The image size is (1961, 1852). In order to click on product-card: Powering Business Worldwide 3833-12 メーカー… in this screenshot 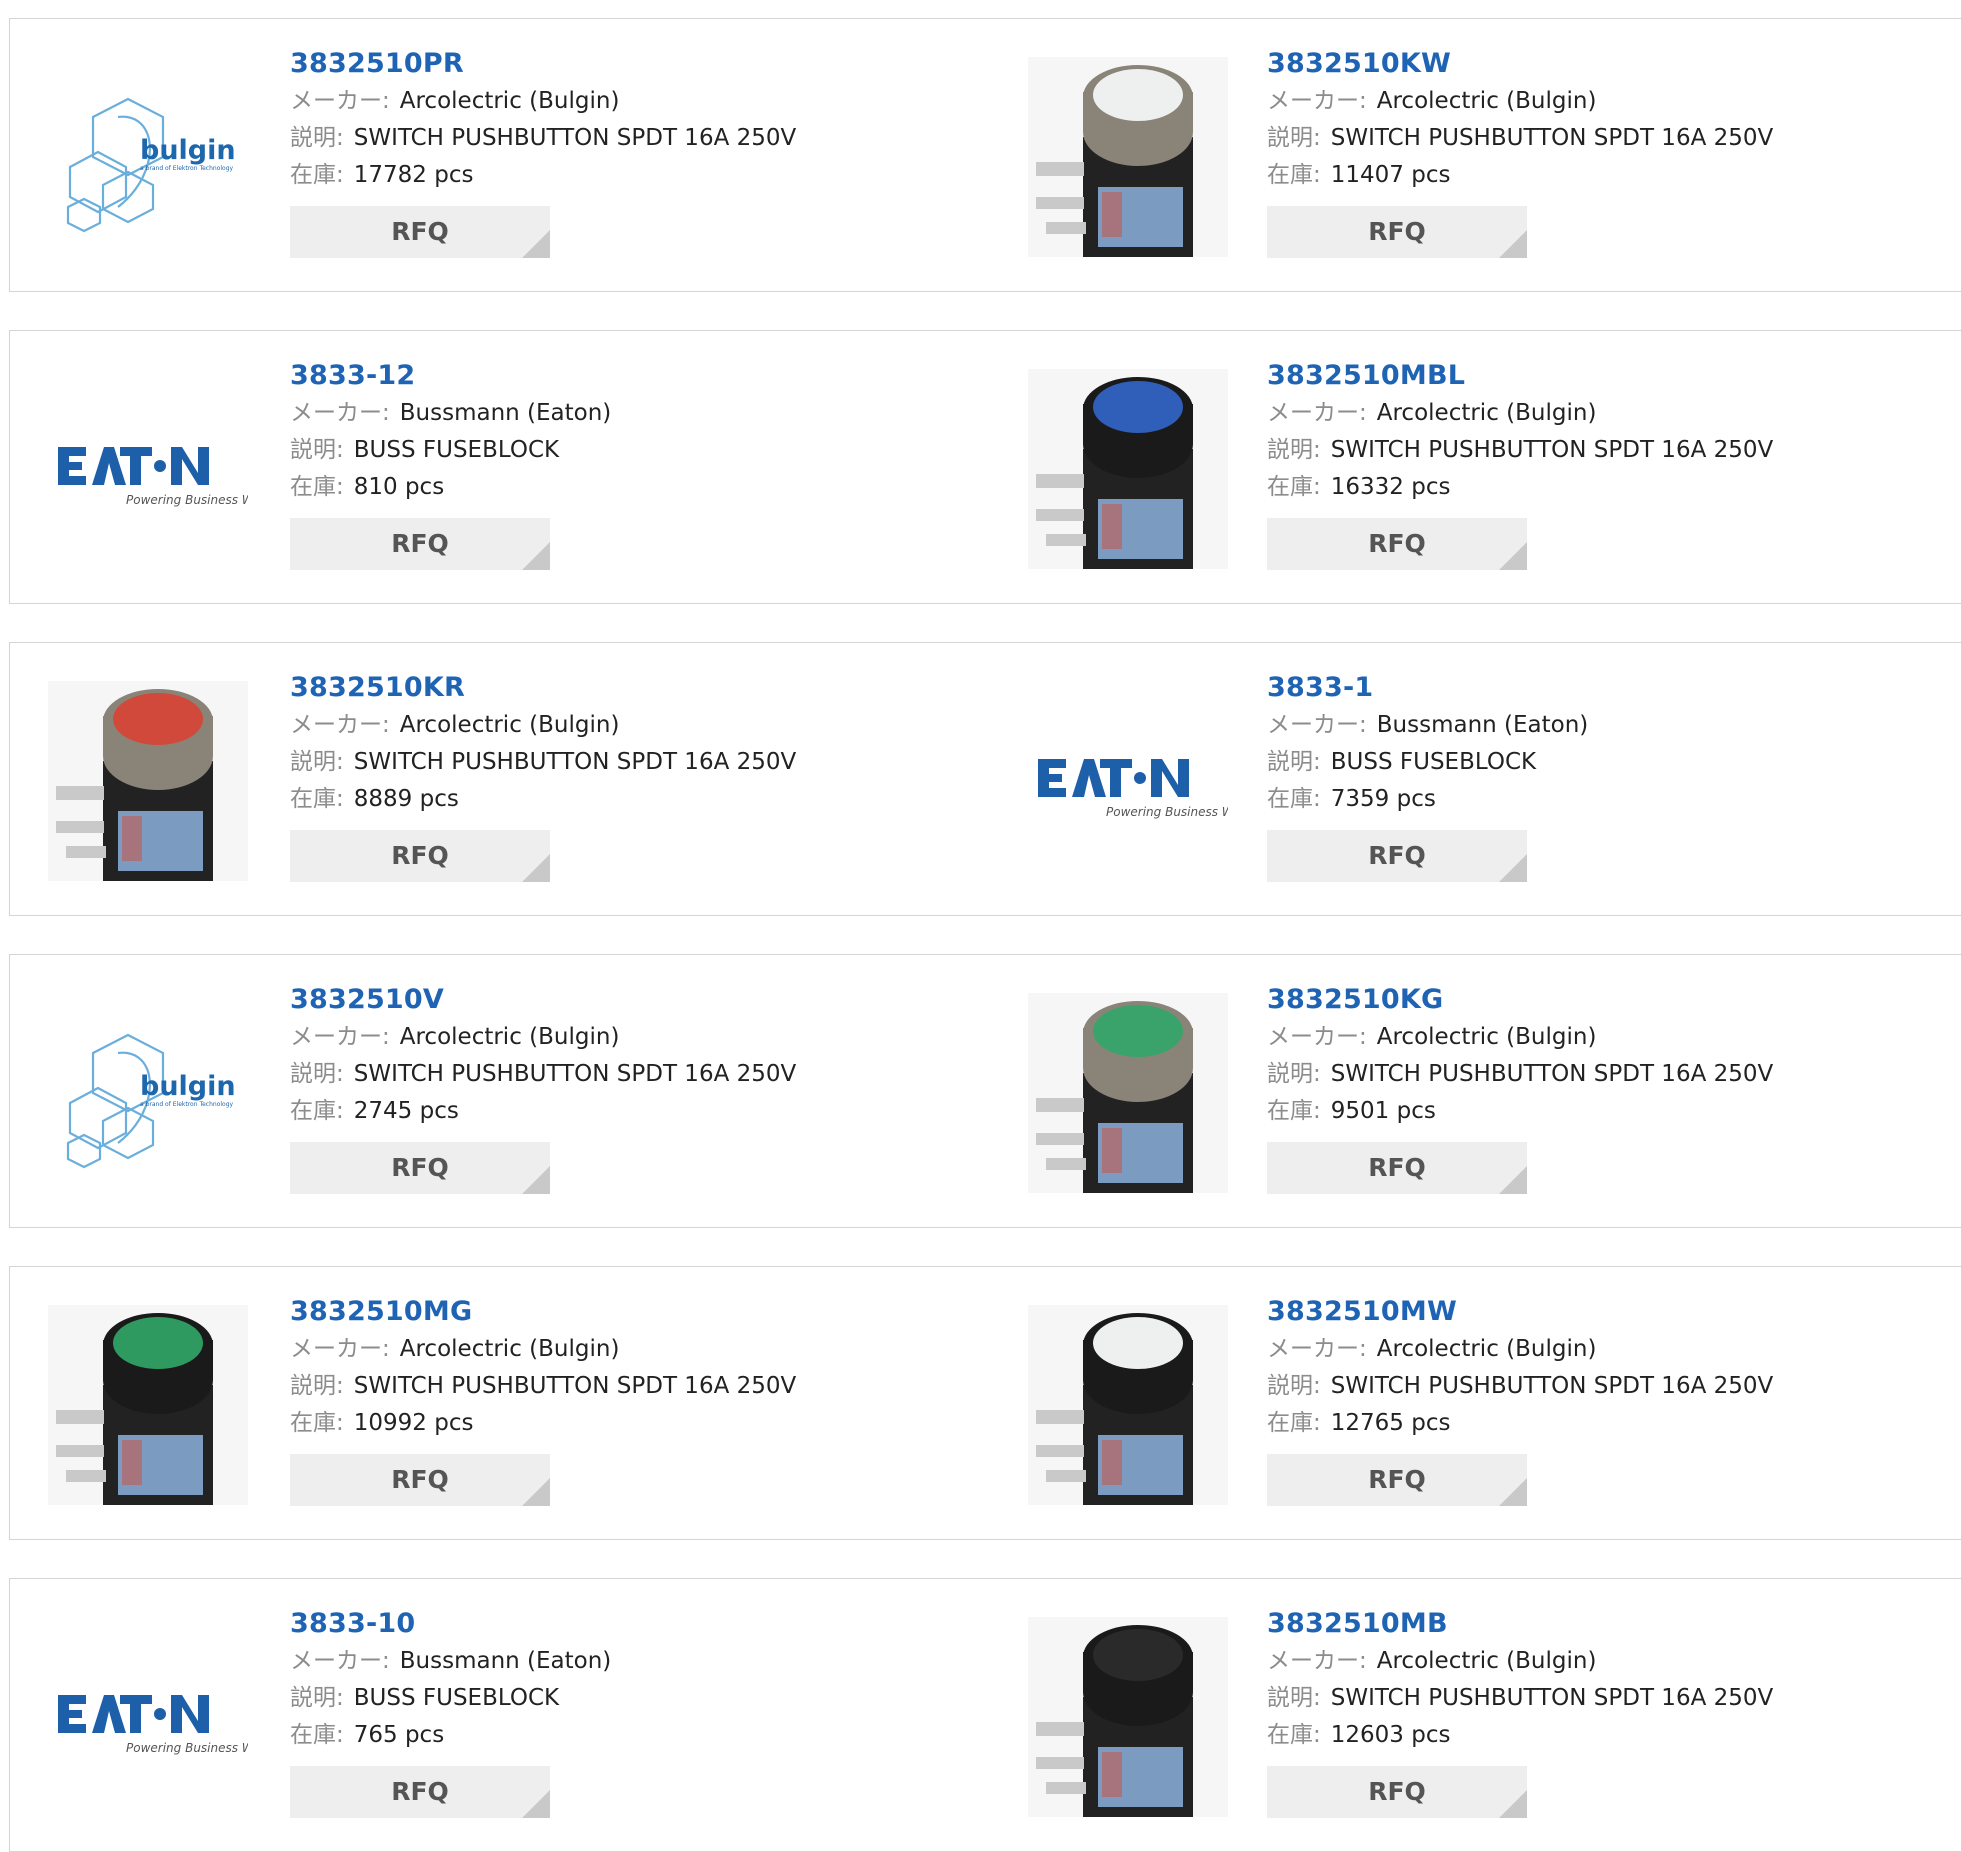, I will do `click(498, 467)`.